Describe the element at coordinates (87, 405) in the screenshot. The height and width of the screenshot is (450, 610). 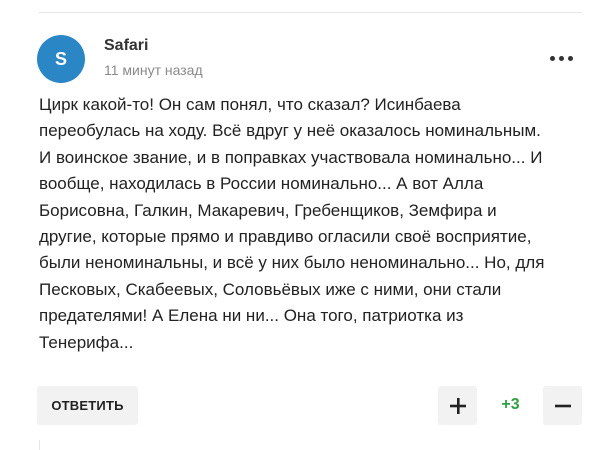
I see `reply-button: ОТВЕТИТЬ` at that location.